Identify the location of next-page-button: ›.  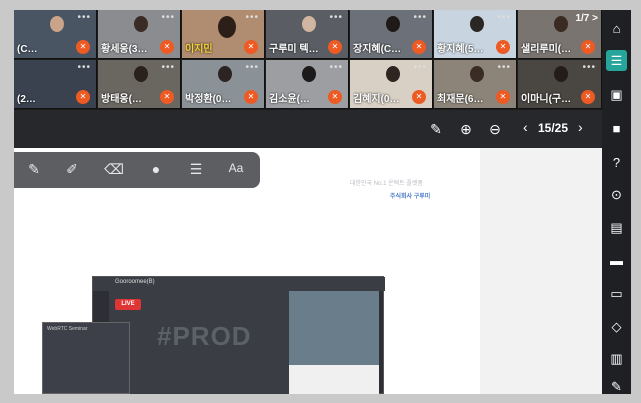
(580, 127).